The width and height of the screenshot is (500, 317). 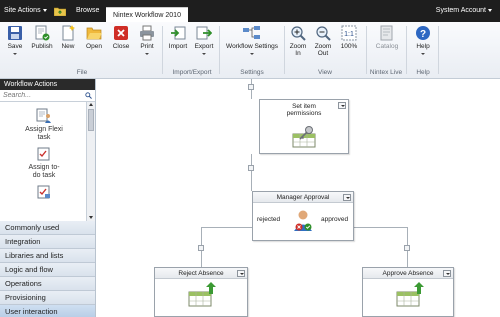 I want to click on publish-button: Publish, so click(x=42, y=37).